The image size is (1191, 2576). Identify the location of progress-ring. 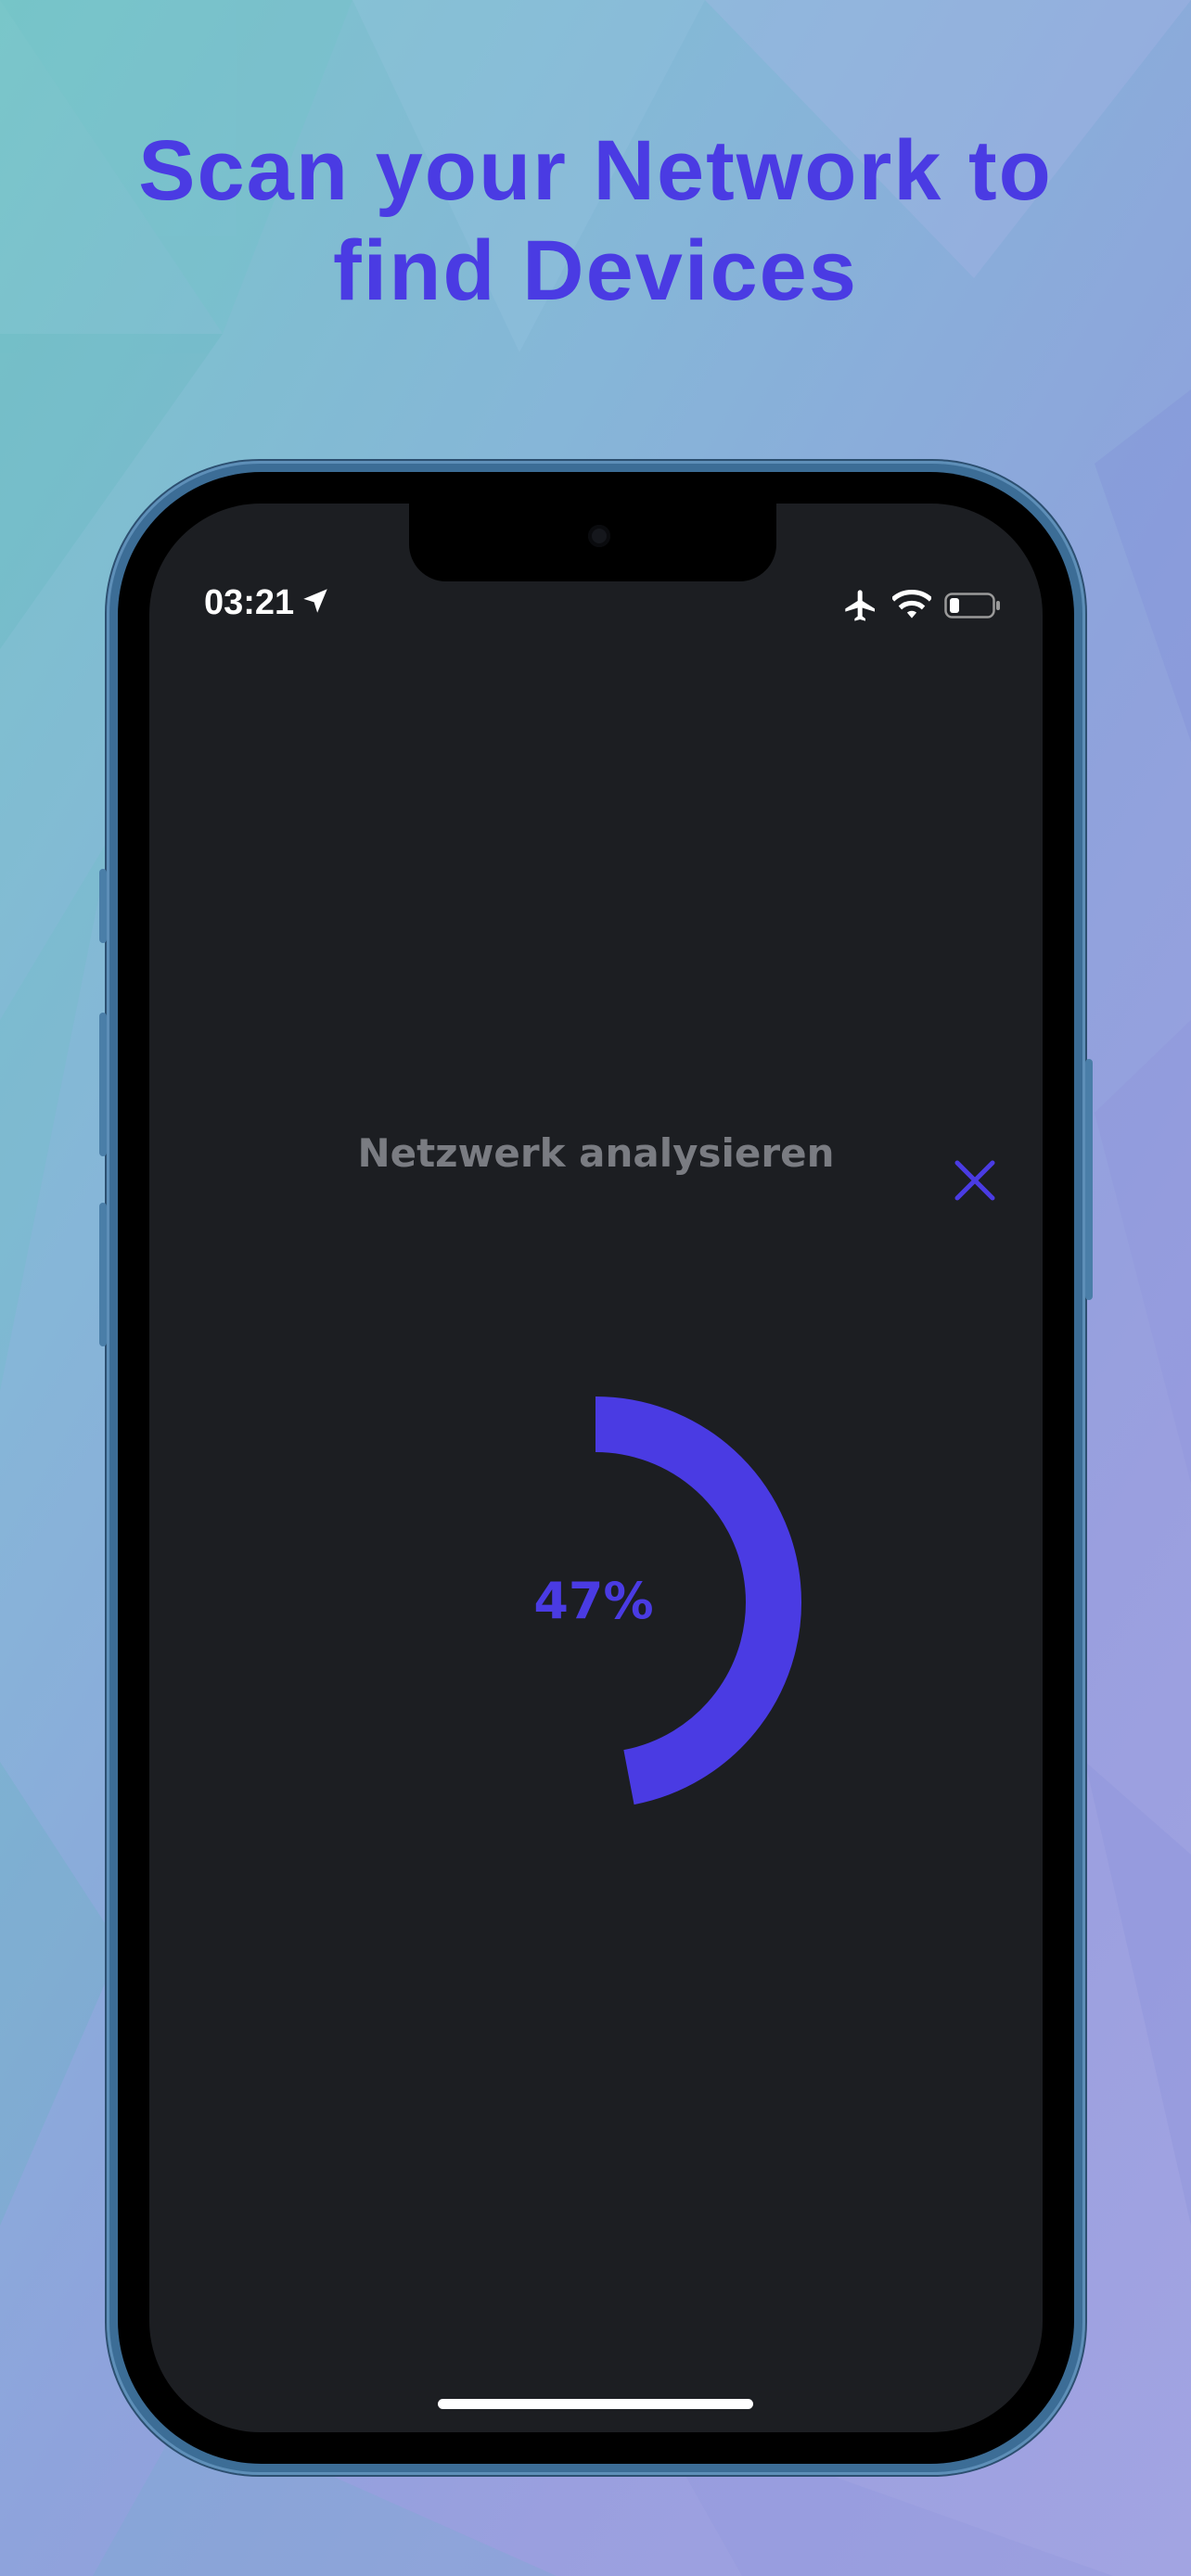
(698, 1600).